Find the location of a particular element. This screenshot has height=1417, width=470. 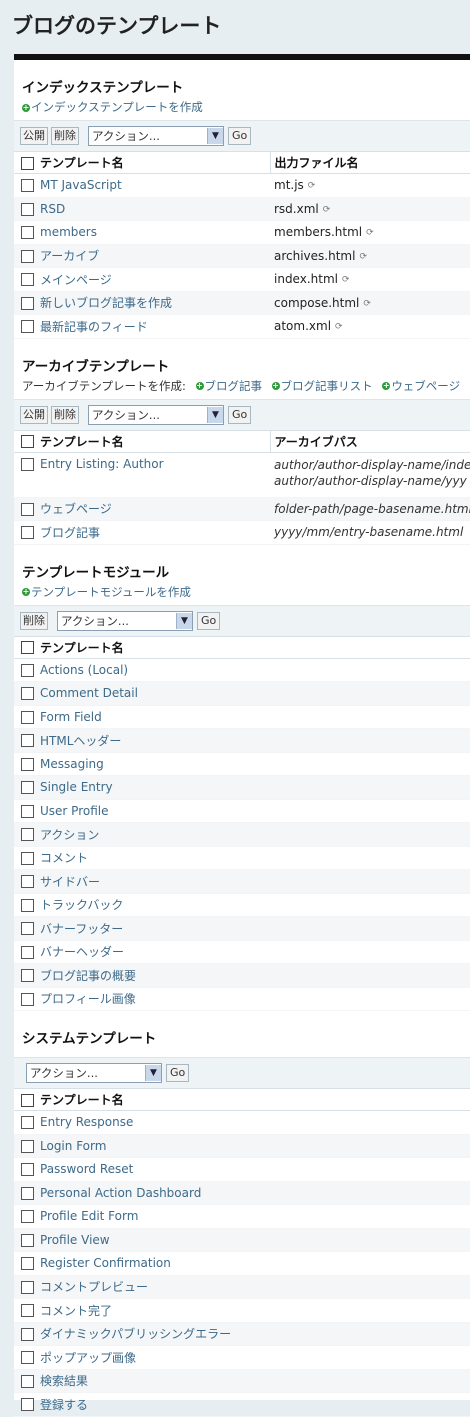

template-name-link: Register Confirmation is located at coordinates (105, 1263).